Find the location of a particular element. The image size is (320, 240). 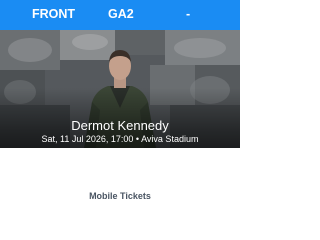

mobile-tickets-label: Mobile Tickets is located at coordinates (120, 196).